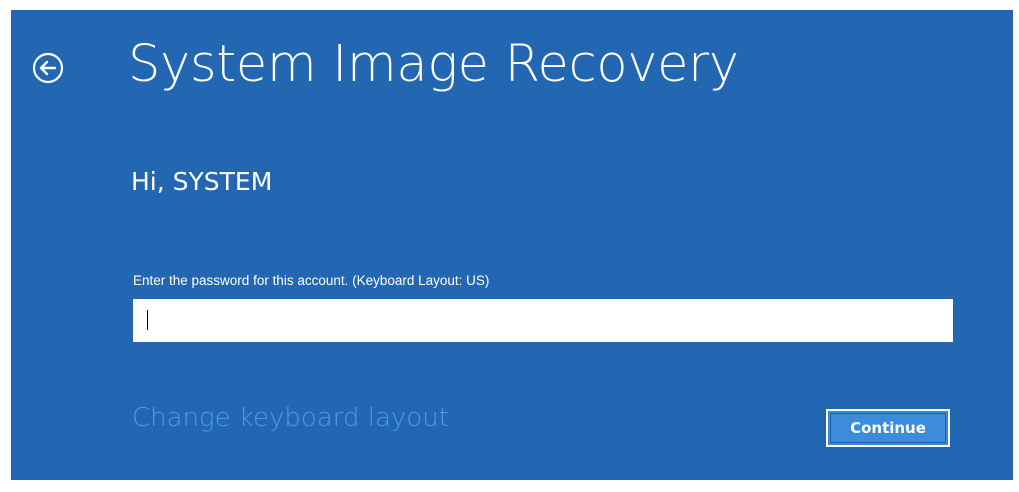 The image size is (1019, 492). Describe the element at coordinates (888, 428) in the screenshot. I see `continue-button: Continue` at that location.